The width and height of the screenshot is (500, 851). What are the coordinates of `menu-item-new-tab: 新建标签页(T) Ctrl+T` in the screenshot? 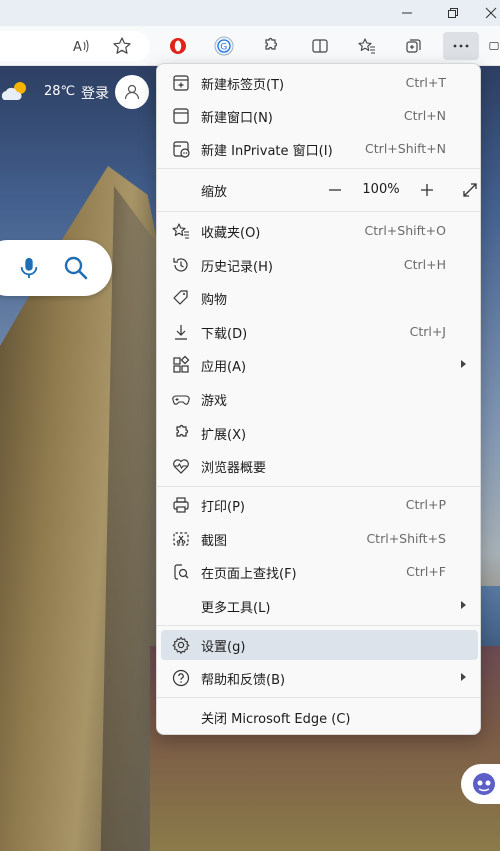 It's located at (319, 83).